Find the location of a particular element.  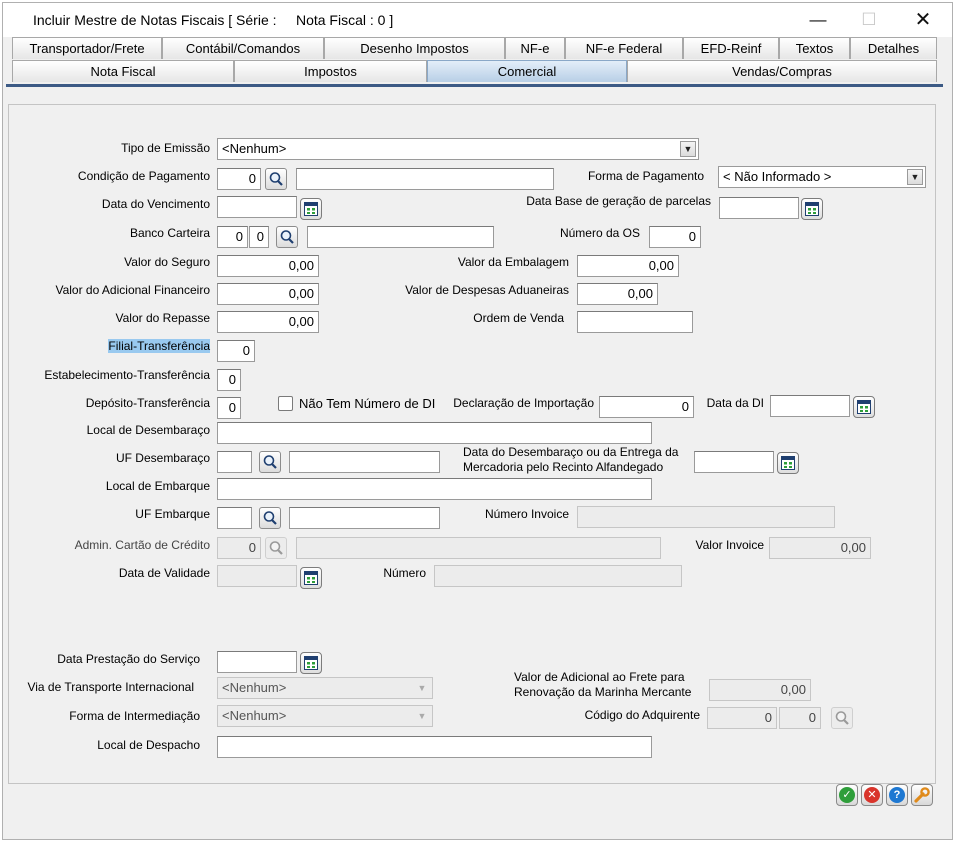

forma-pagamento-select: < Não Informado > ▼ is located at coordinates (822, 177).